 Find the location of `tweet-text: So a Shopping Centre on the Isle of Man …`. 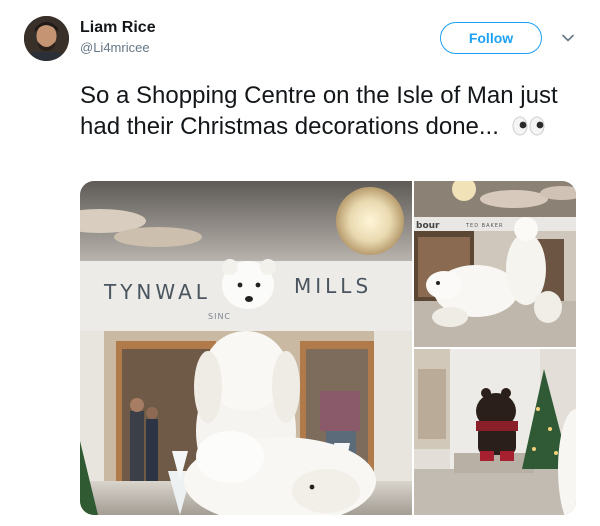

tweet-text: So a Shopping Centre on the Isle of Man … is located at coordinates (319, 111).